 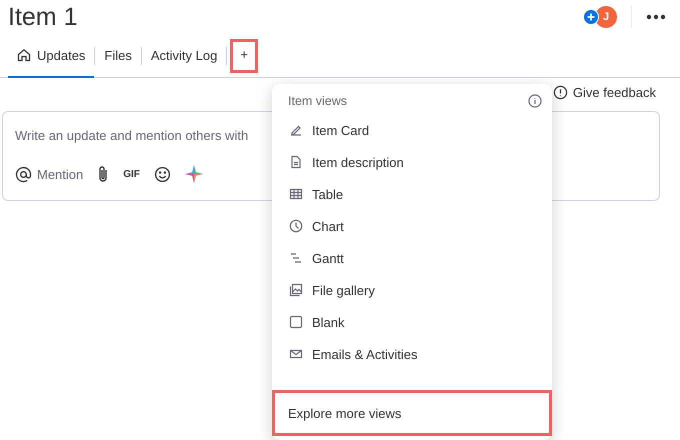 I want to click on item-title: Item 1, so click(x=43, y=17).